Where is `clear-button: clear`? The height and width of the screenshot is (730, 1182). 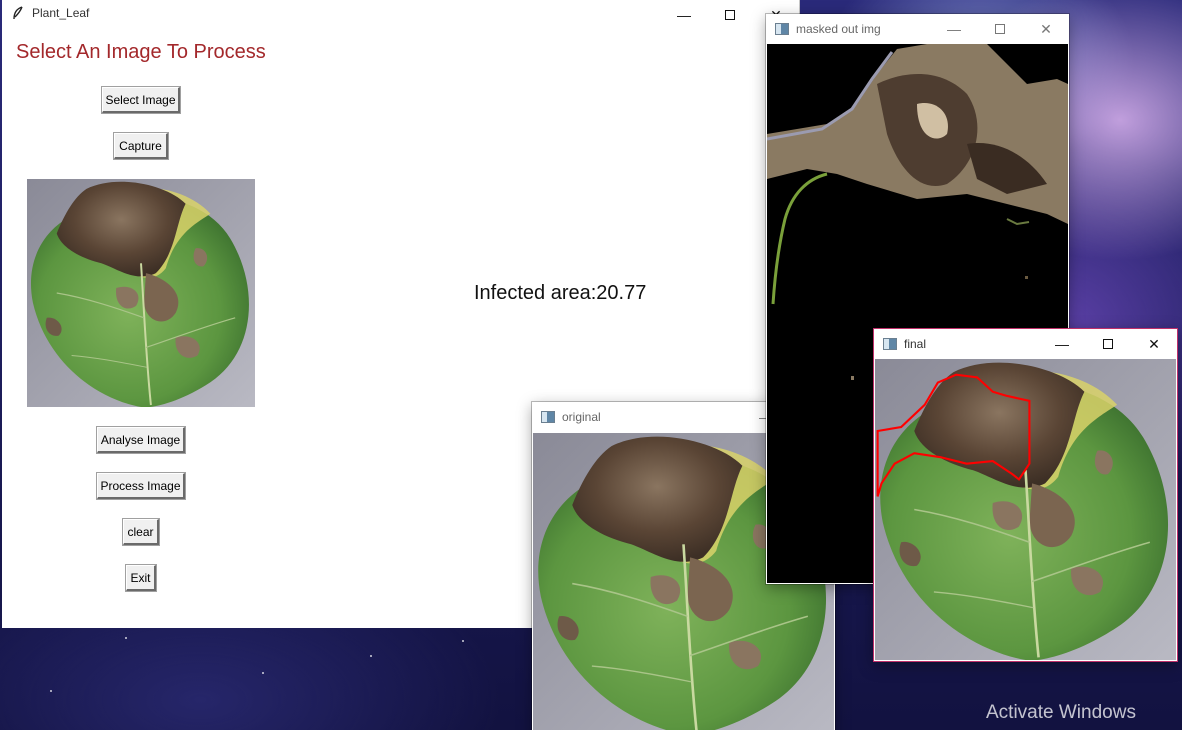
clear-button: clear is located at coordinates (141, 532).